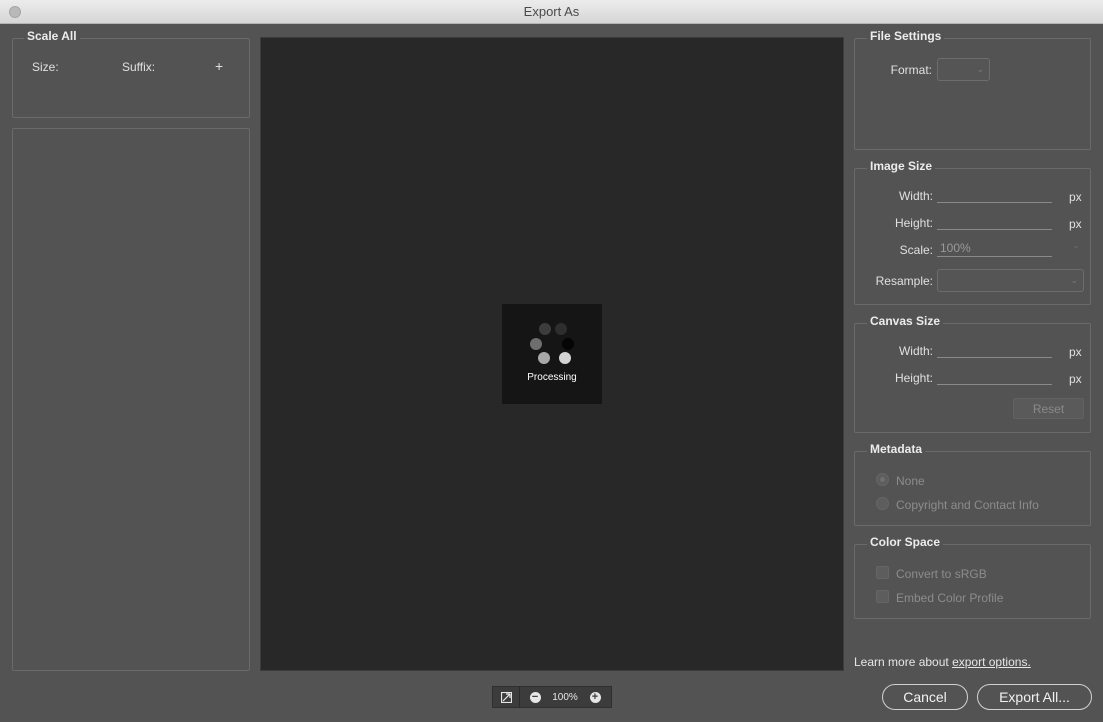 This screenshot has height=722, width=1103. I want to click on canvas-height-input, so click(994, 377).